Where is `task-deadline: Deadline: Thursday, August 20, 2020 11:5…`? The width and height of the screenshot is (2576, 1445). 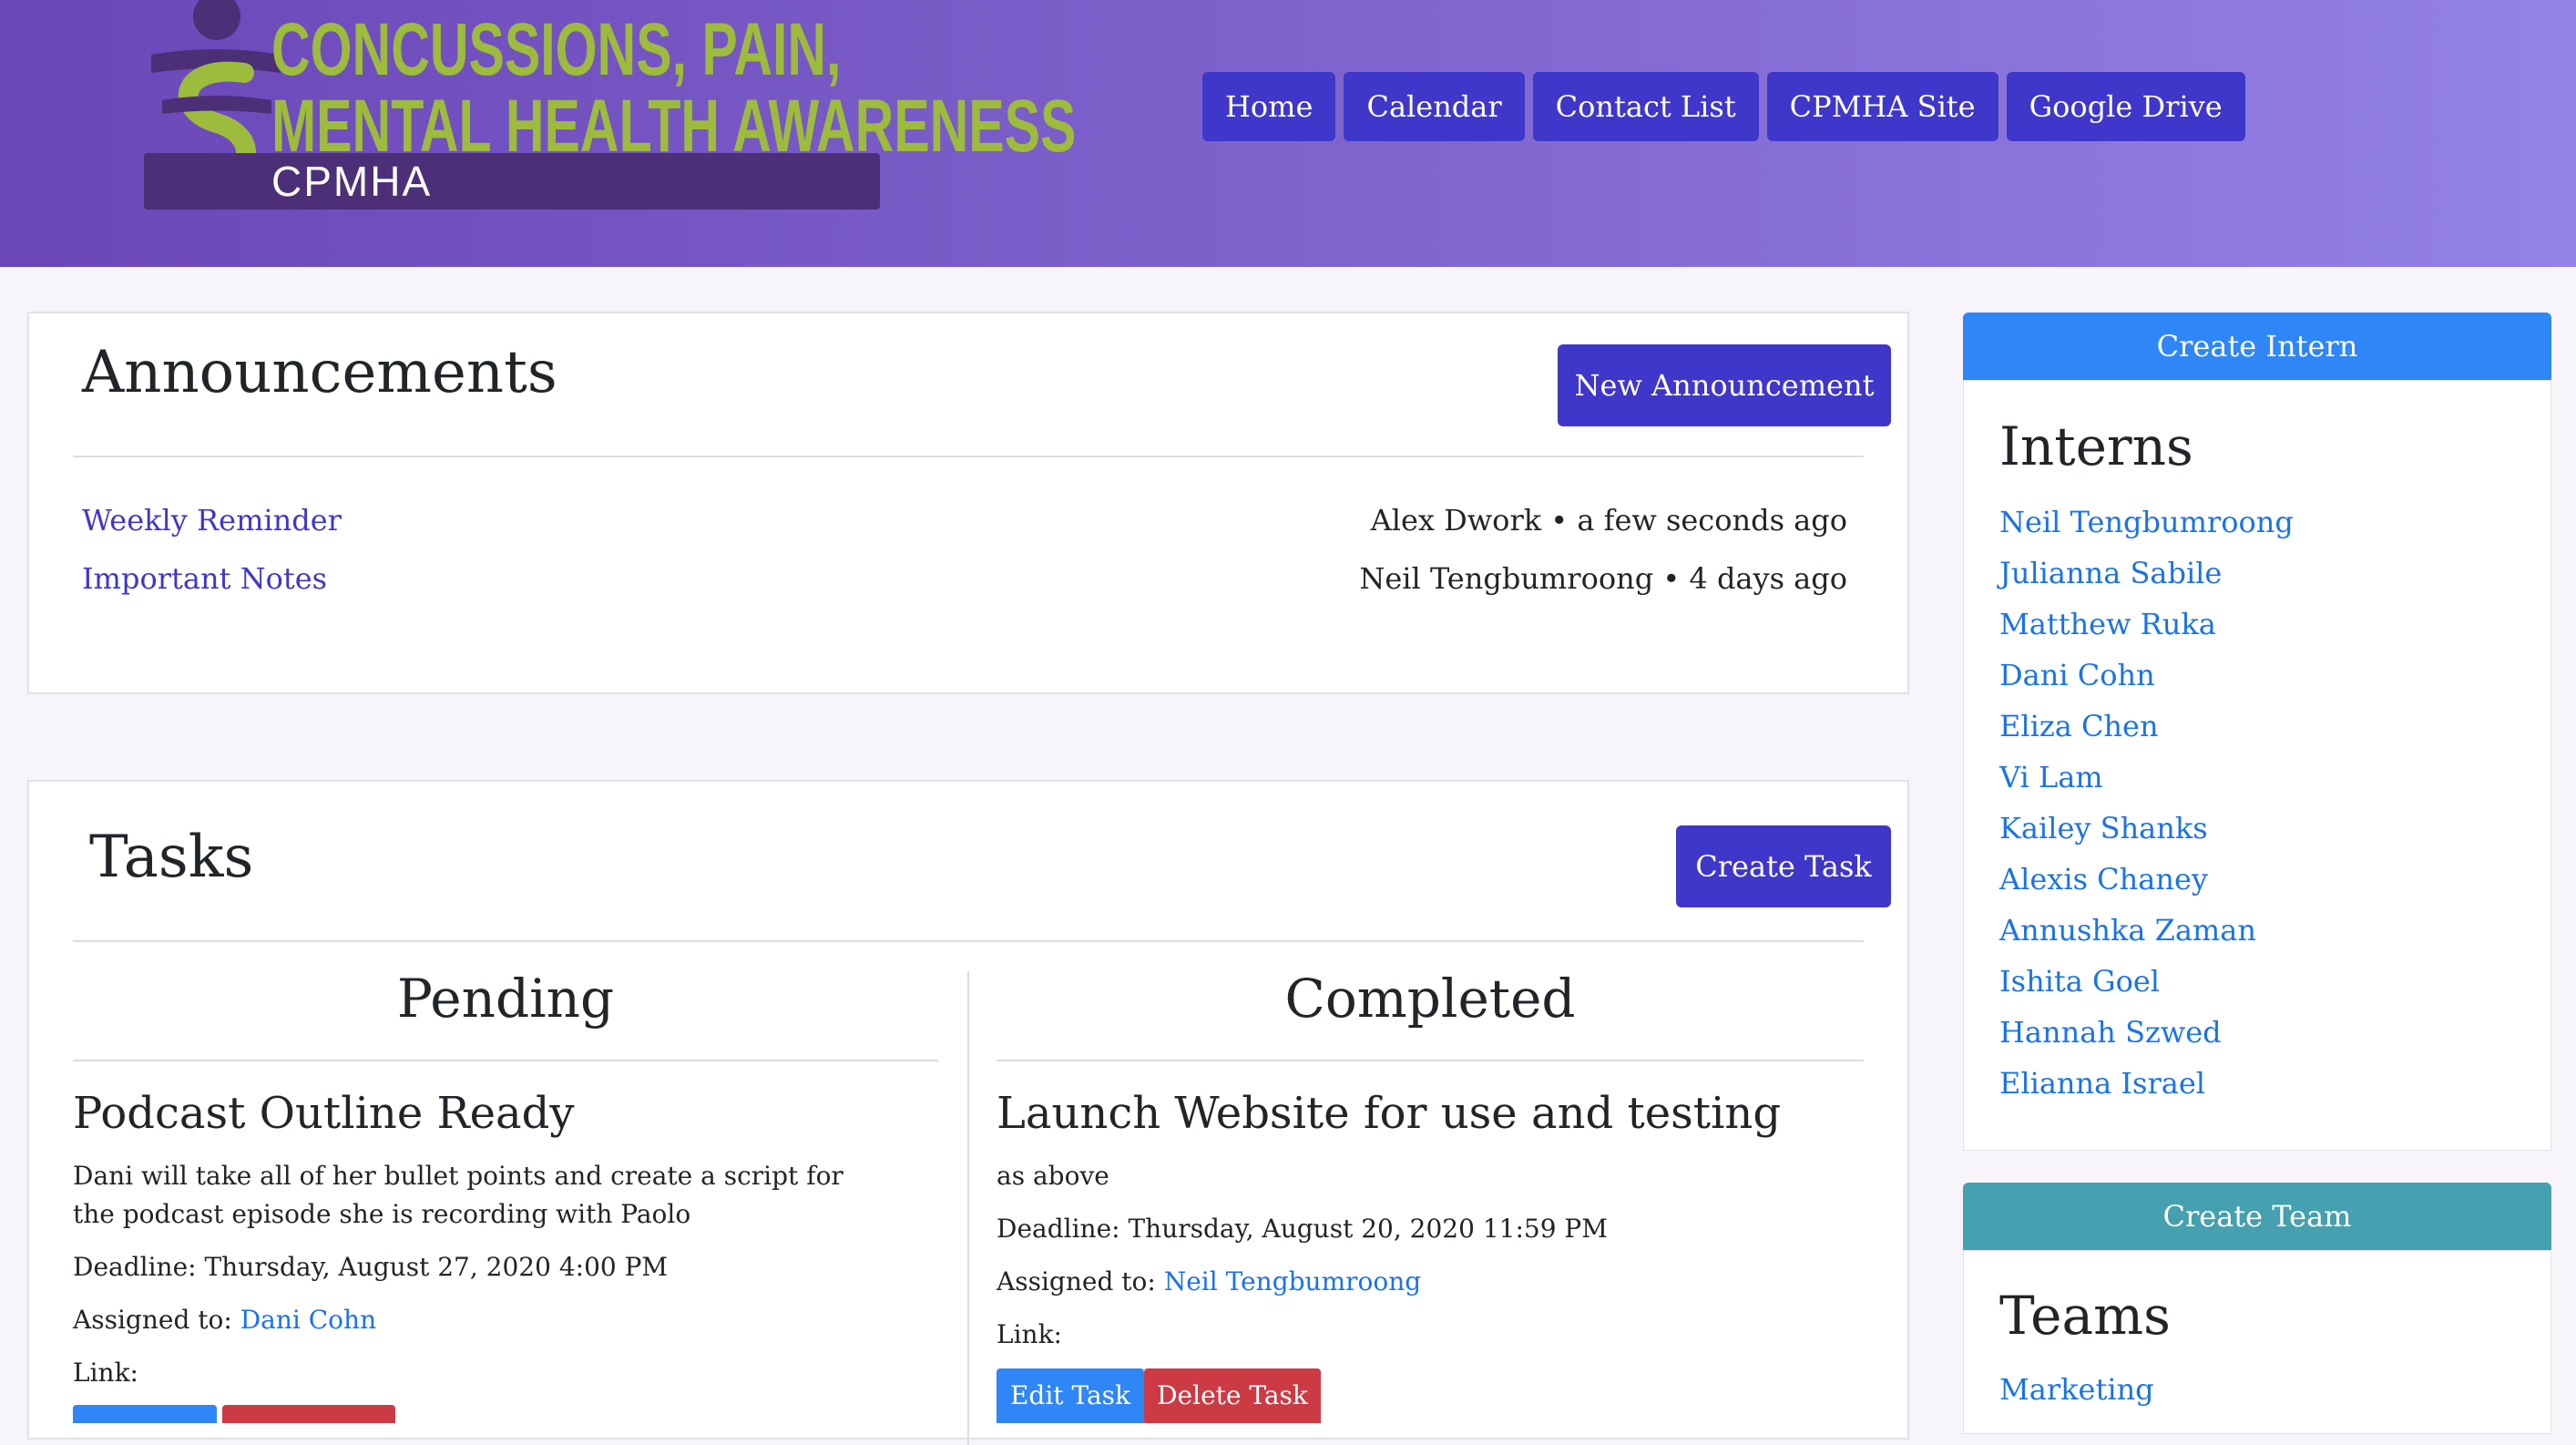 task-deadline: Deadline: Thursday, August 20, 2020 11:5… is located at coordinates (1302, 1229).